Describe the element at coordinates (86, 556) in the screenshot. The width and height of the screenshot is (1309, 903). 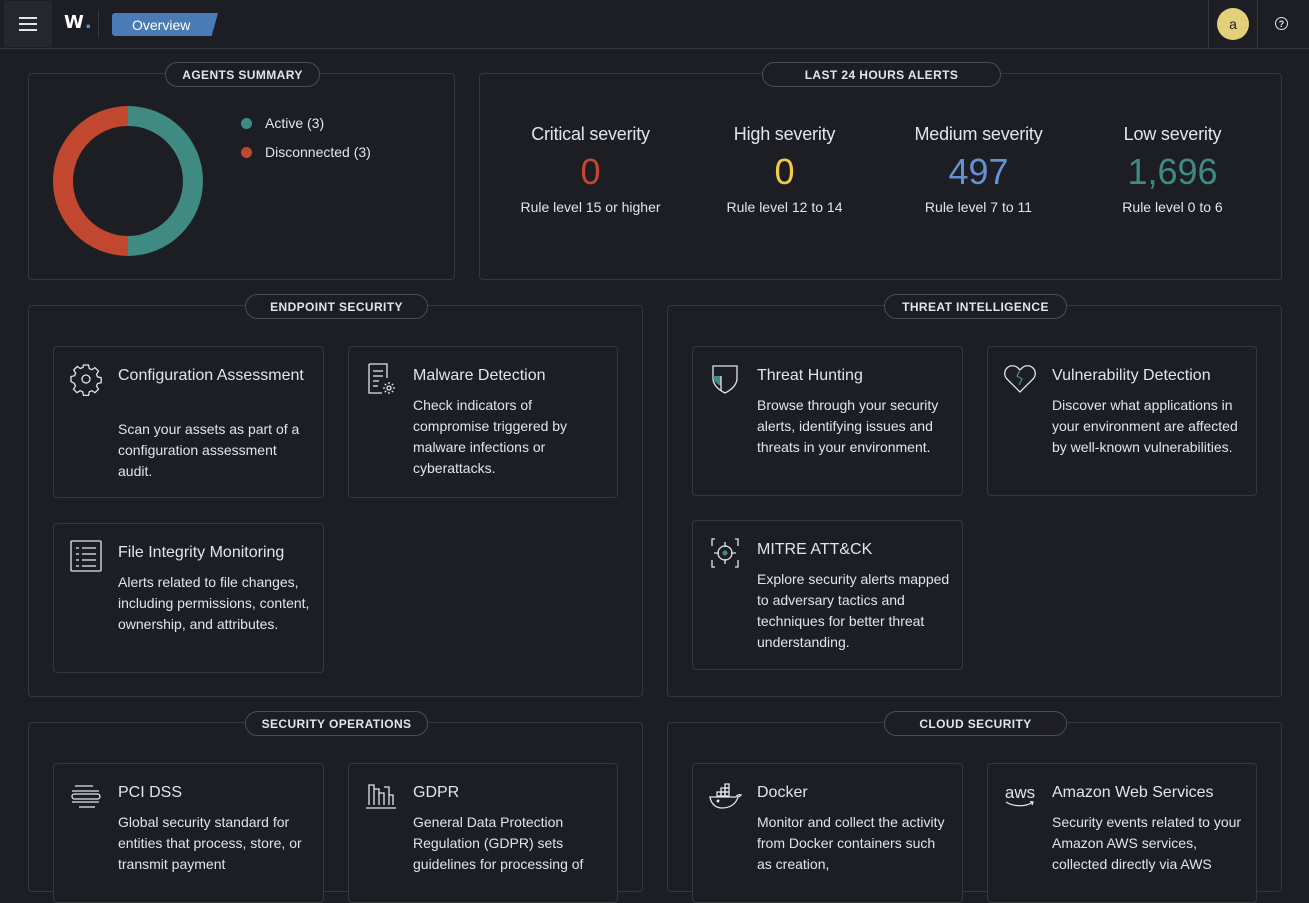
I see `list-document-icon` at that location.